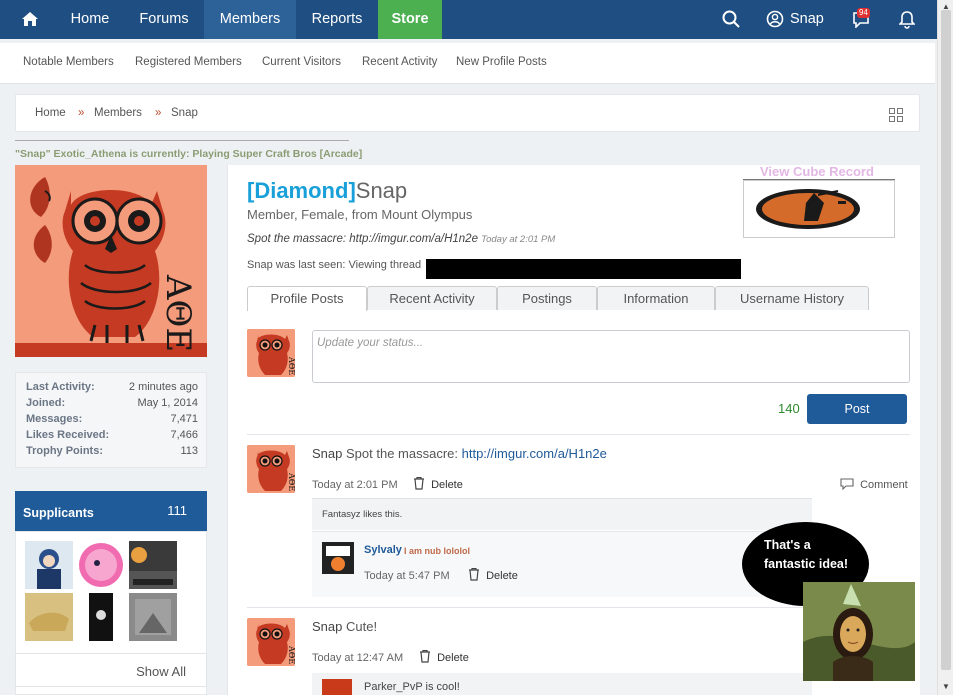 The height and width of the screenshot is (695, 953). I want to click on stat-row: Trophy Points: 113, so click(112, 453).